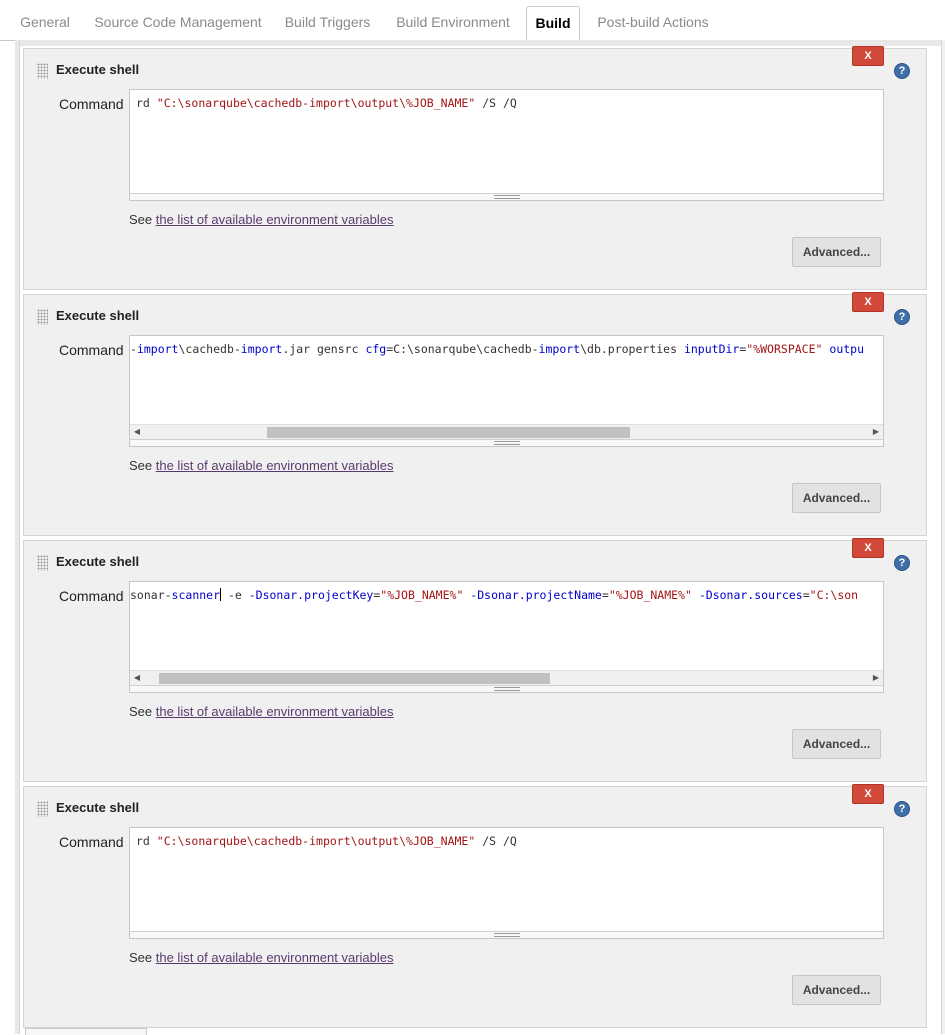 The image size is (945, 1035). What do you see at coordinates (133, 349) in the screenshot?
I see `command-token: -` at bounding box center [133, 349].